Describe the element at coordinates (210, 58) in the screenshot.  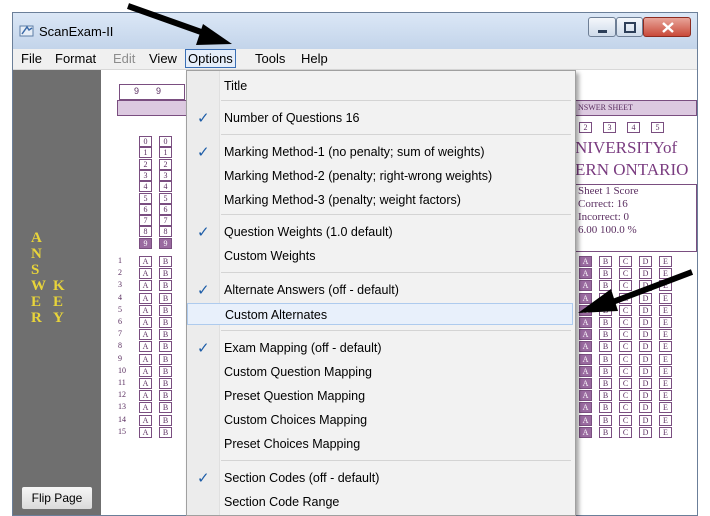
I see `menu-options: Options` at that location.